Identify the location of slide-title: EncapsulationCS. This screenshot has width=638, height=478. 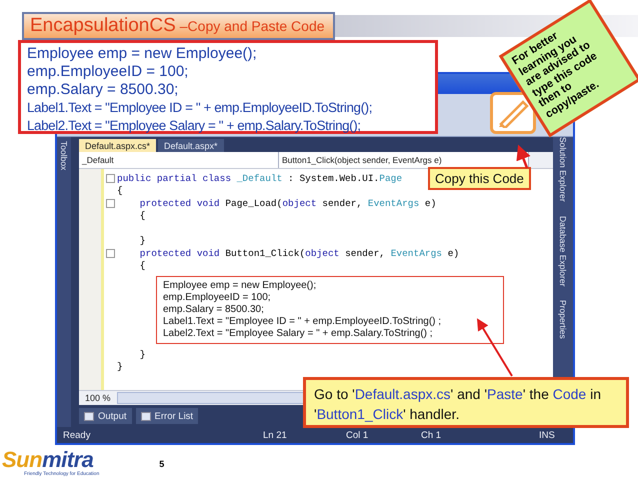
(103, 26).